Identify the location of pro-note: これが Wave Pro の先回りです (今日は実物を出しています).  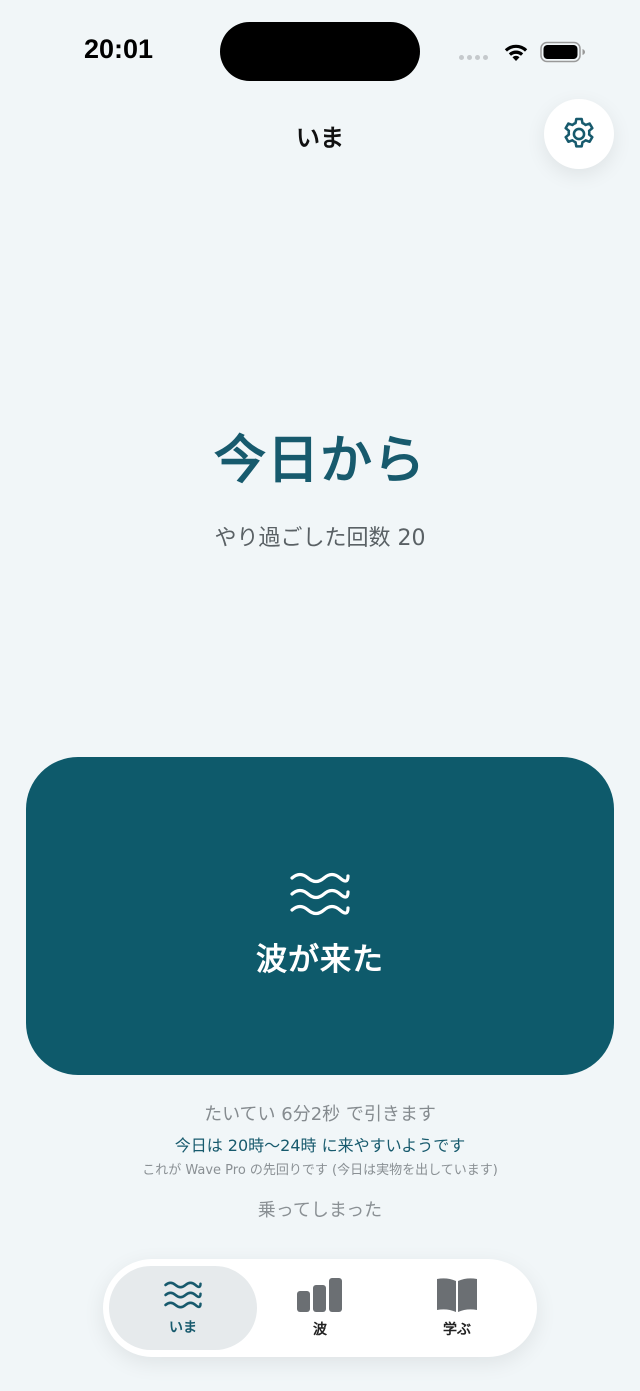
(320, 1170).